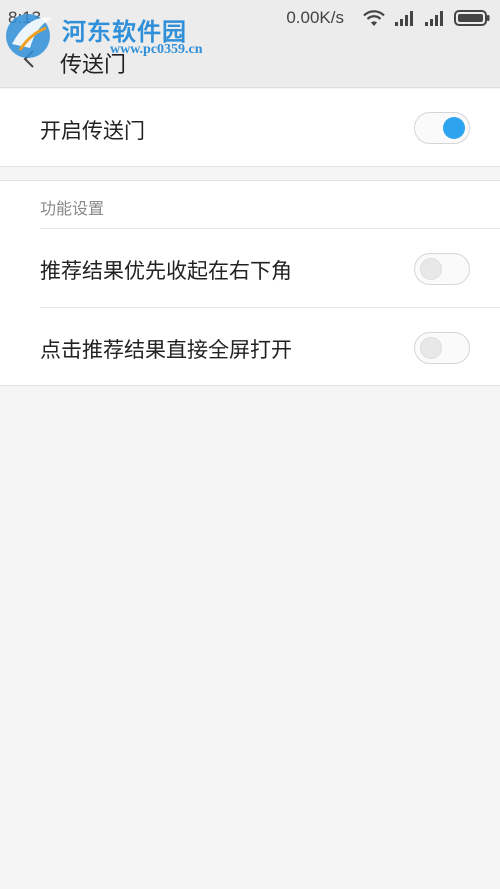 The image size is (500, 889). Describe the element at coordinates (250, 18) in the screenshot. I see `status-bar: 8:13 0.00K/s` at that location.